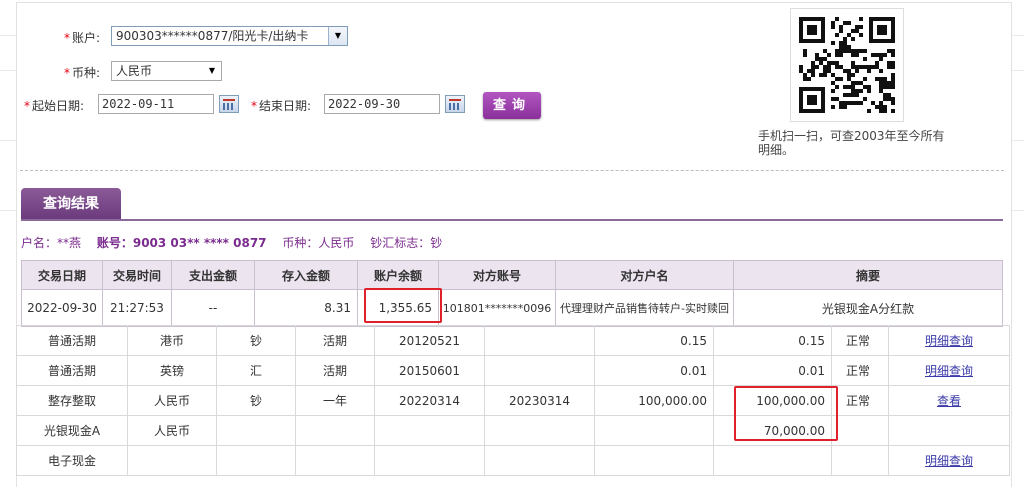 This screenshot has width=1024, height=487. What do you see at coordinates (156, 104) in the screenshot?
I see `start-date-input: 2022-09-11` at bounding box center [156, 104].